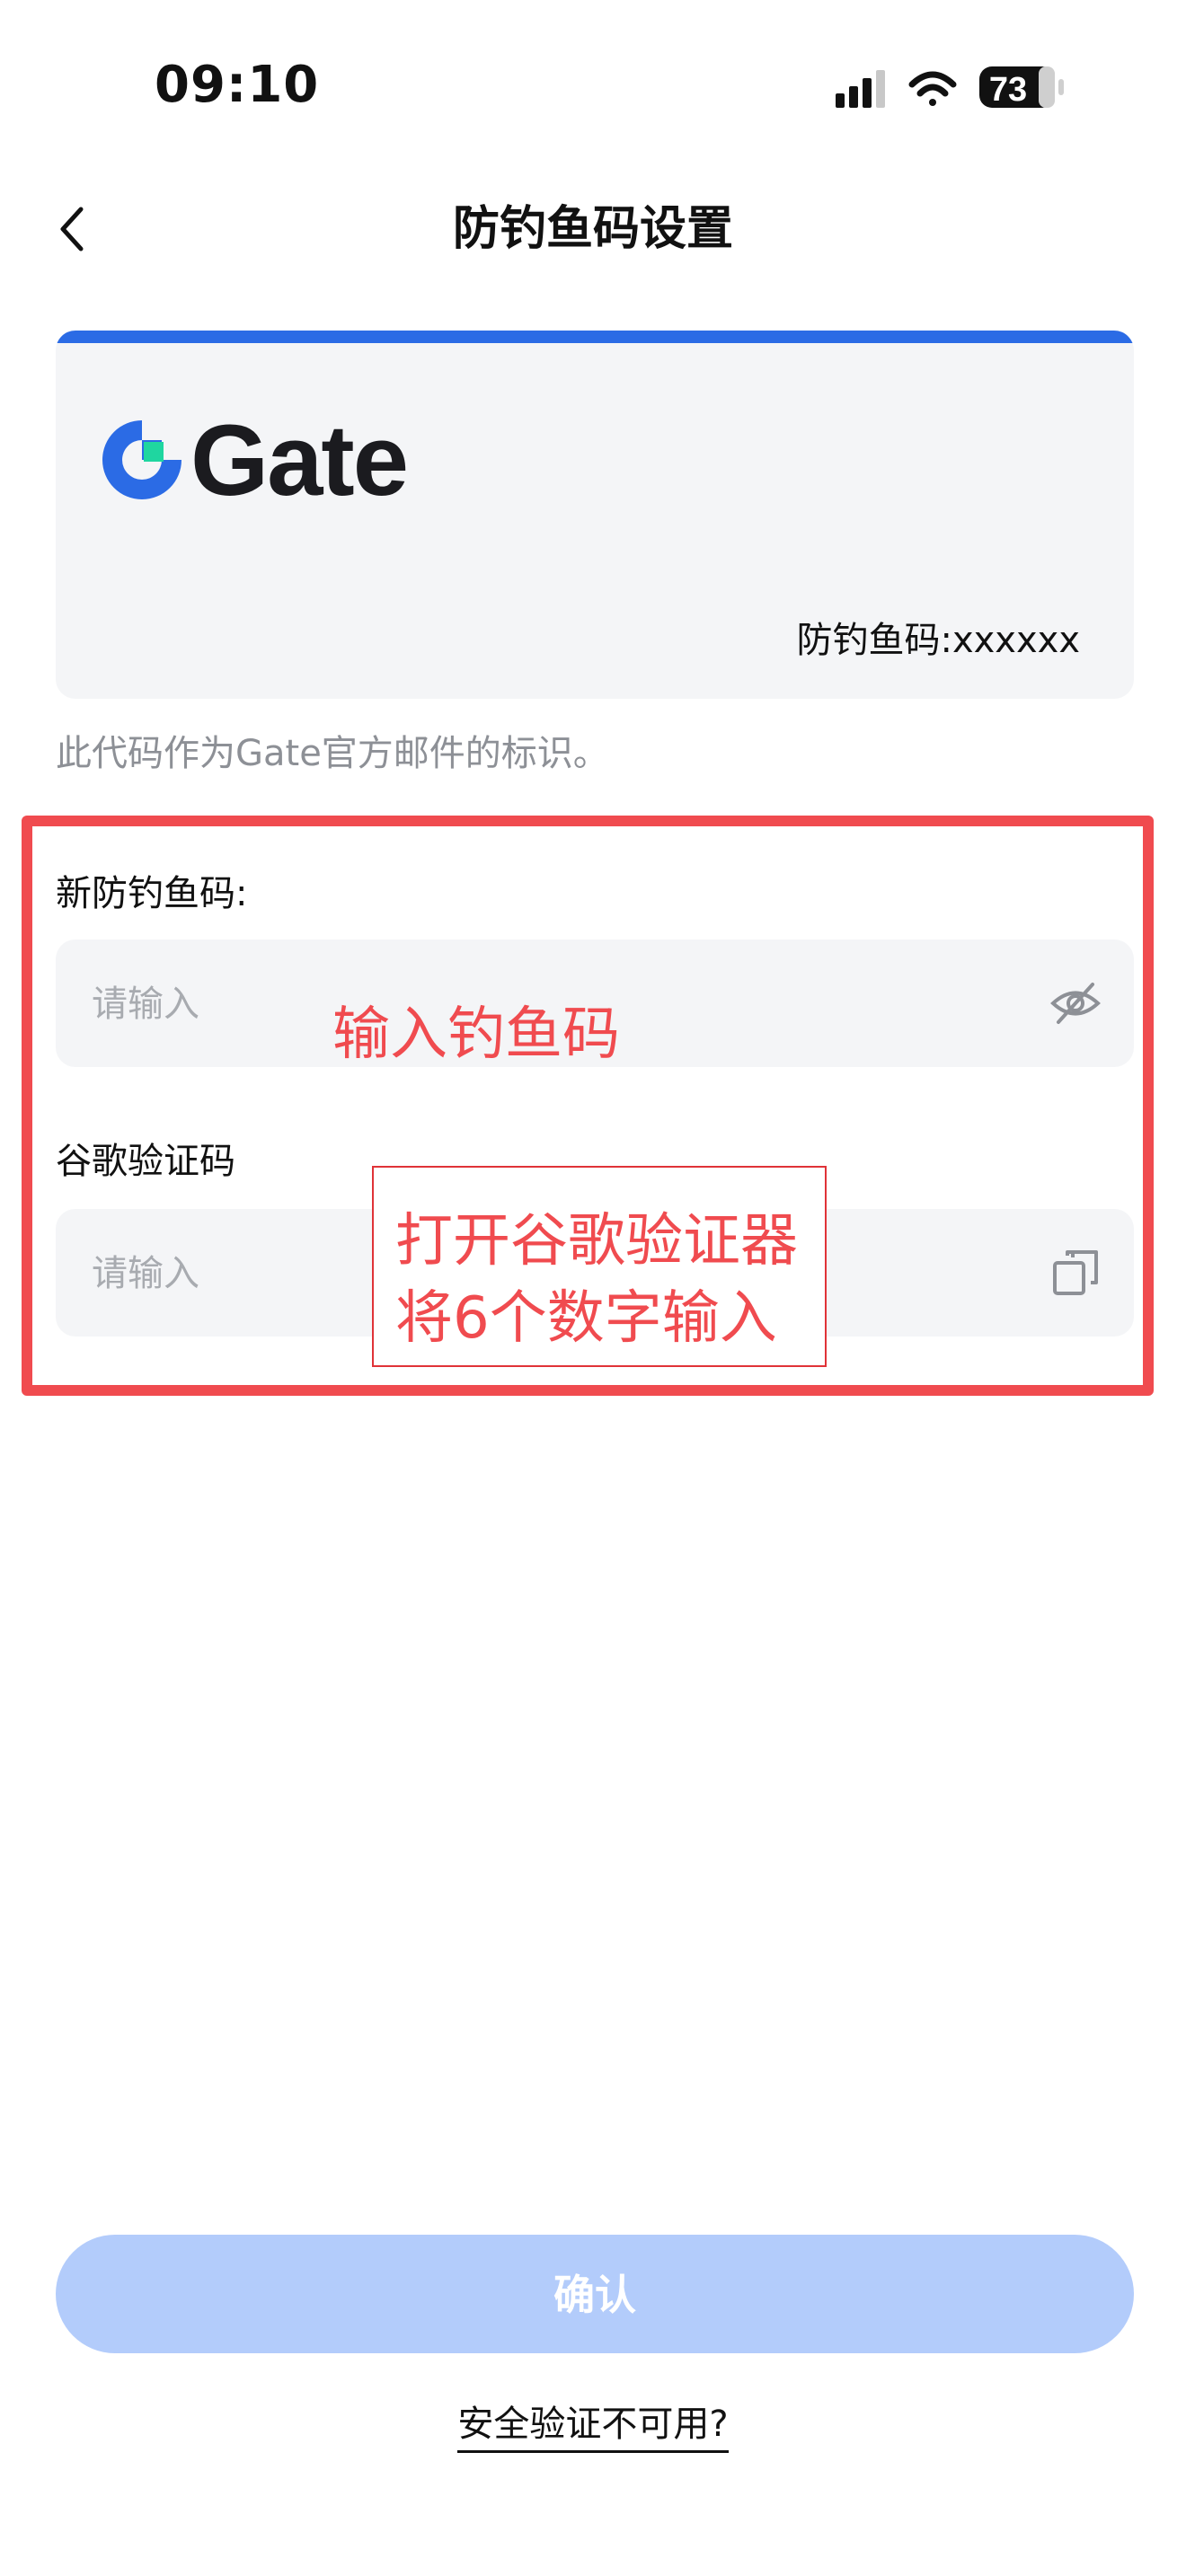 The height and width of the screenshot is (2576, 1186). I want to click on card-accent-bar, so click(595, 337).